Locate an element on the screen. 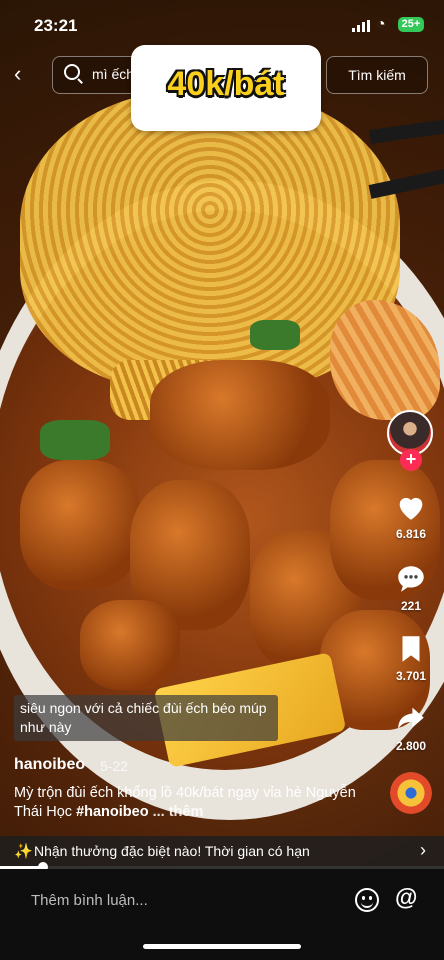  like-button: 6.816 is located at coordinates (411, 515).